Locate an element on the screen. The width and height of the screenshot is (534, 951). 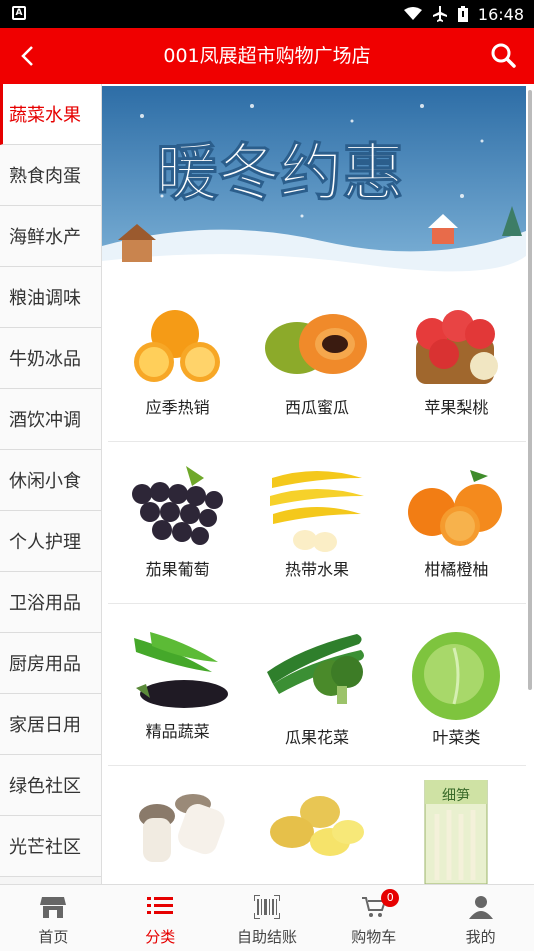
category-tile: 瓜果花菜 is located at coordinates (316, 684).